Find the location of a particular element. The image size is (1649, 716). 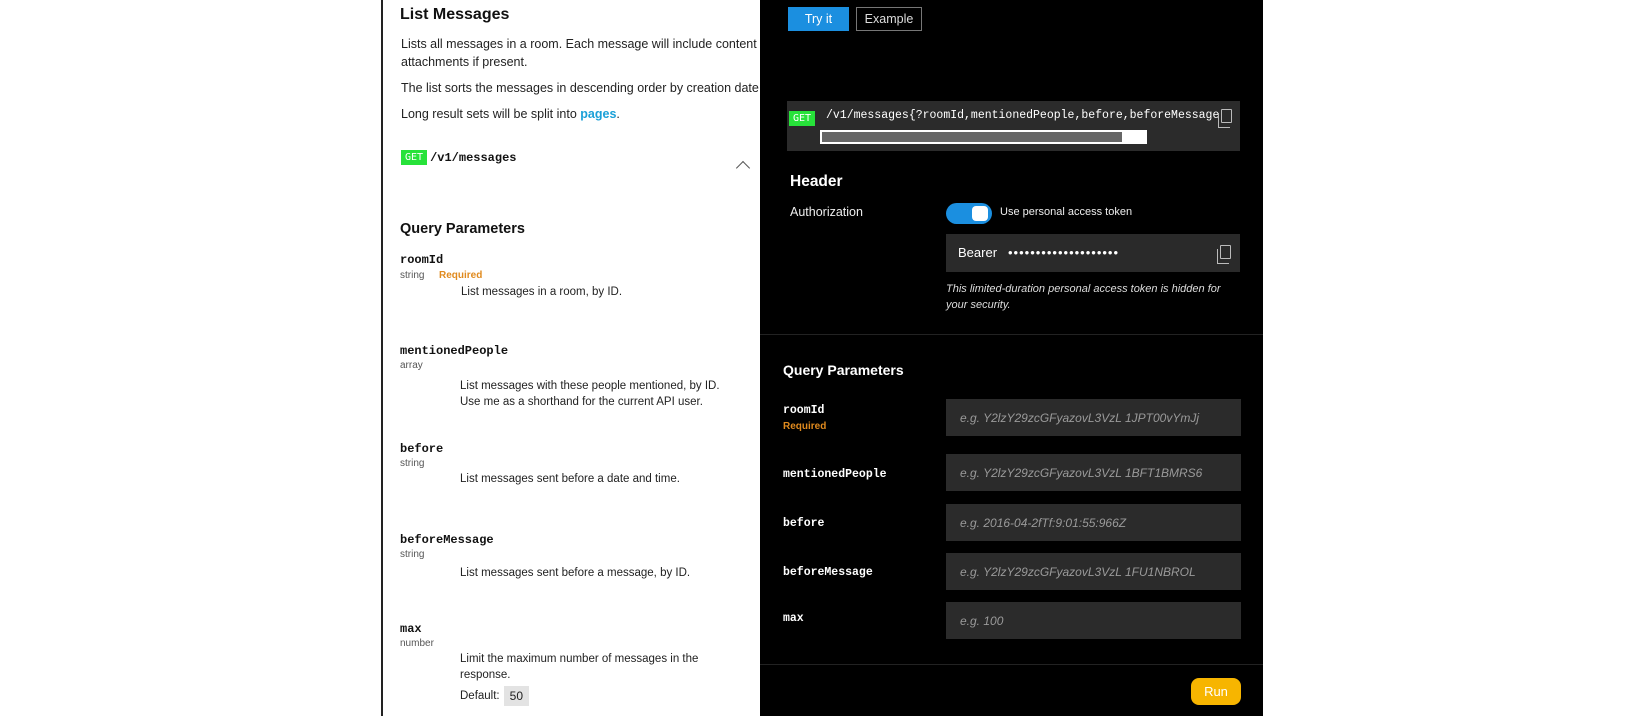

query-params-title: Query Parameters is located at coordinates (462, 229).